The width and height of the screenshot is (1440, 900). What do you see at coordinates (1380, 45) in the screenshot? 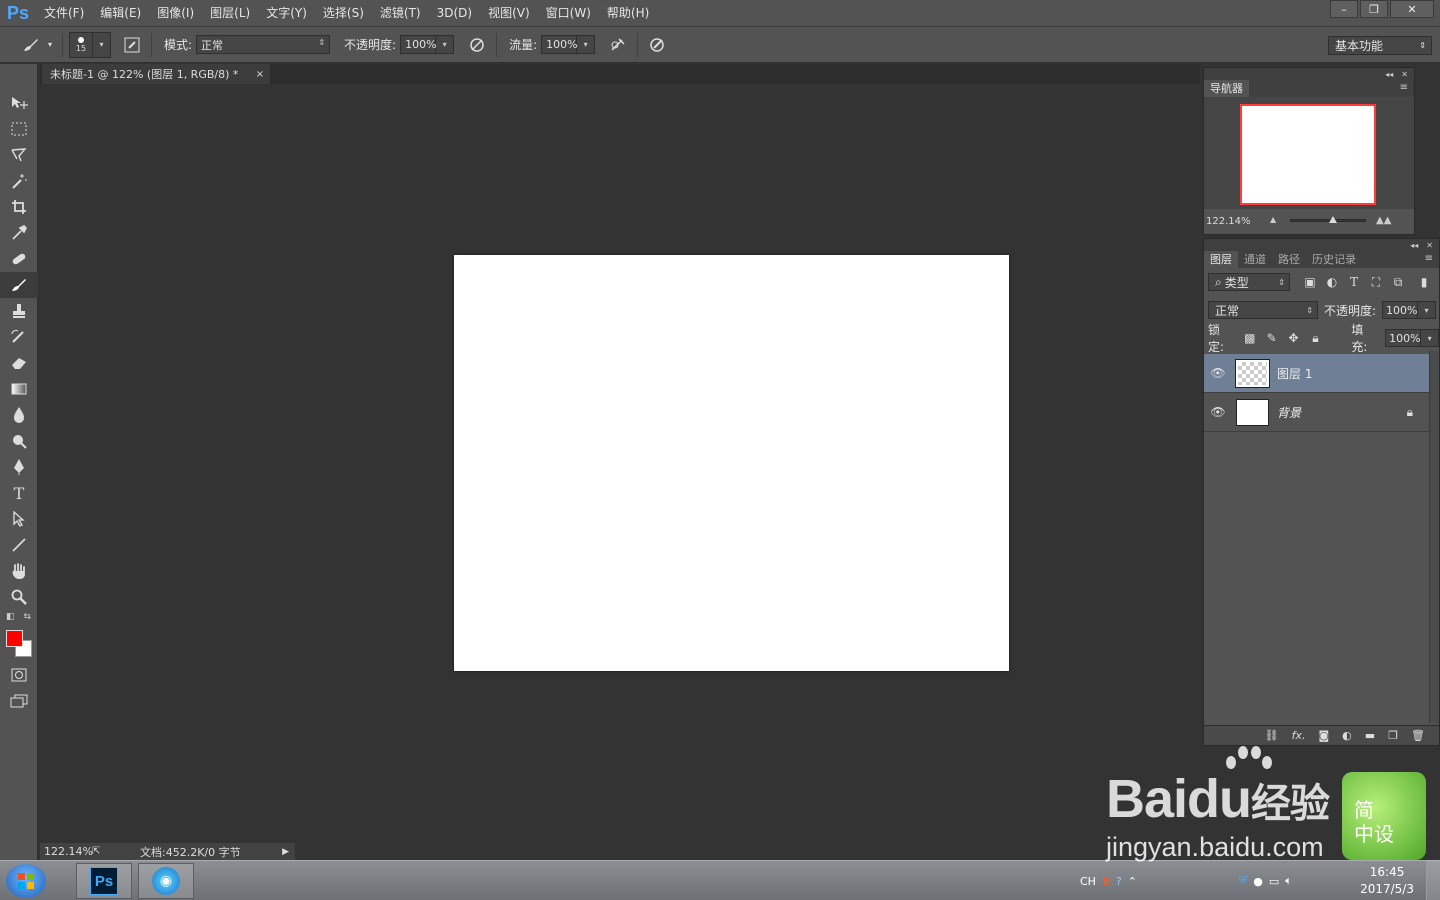
I see `workspace-switcher: 基本功能 ⇕` at bounding box center [1380, 45].